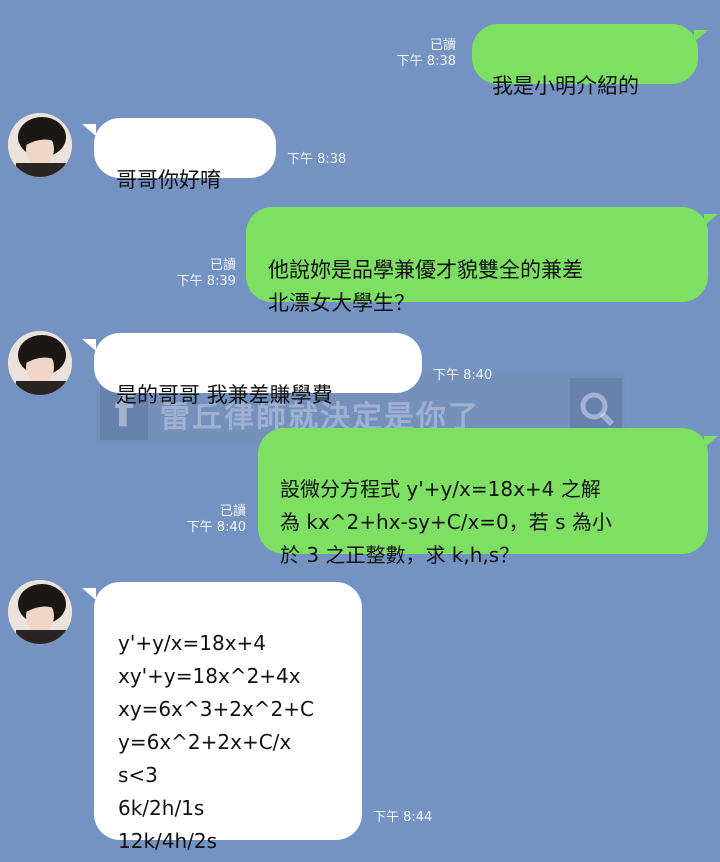 This screenshot has width=720, height=862. What do you see at coordinates (403, 817) in the screenshot?
I see `timestamp: 下午 8:44` at bounding box center [403, 817].